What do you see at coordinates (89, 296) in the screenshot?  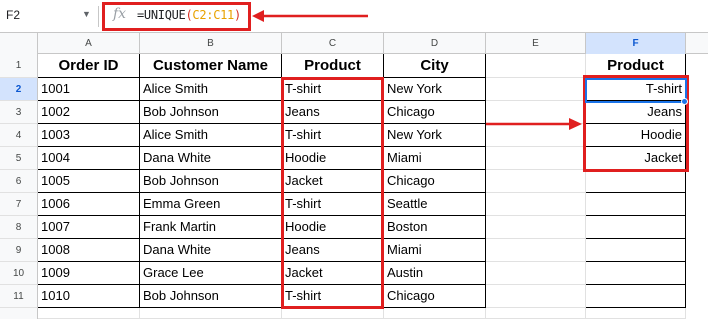 I see `cell-order-id: 1010` at bounding box center [89, 296].